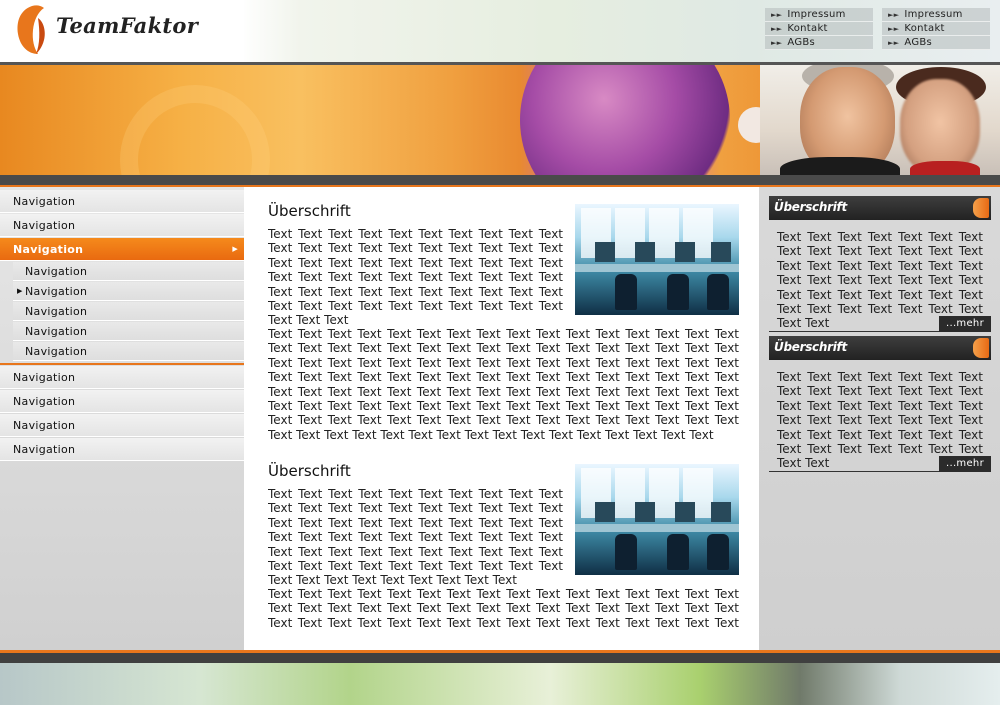 The height and width of the screenshot is (705, 1000). I want to click on nav-item-active: Navigation ▶, so click(128, 249).